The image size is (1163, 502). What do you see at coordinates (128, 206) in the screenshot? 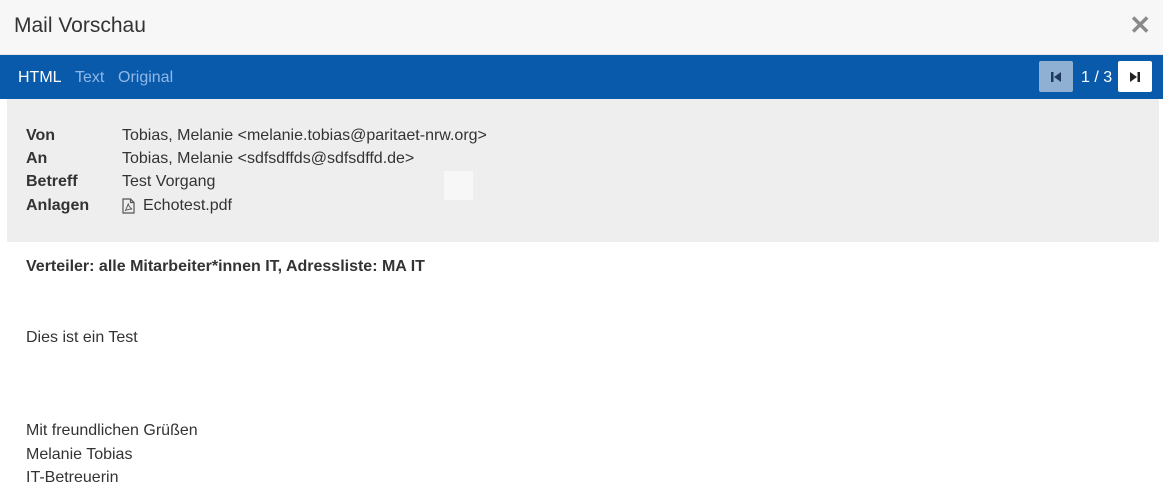
I see `pdf-file-icon` at bounding box center [128, 206].